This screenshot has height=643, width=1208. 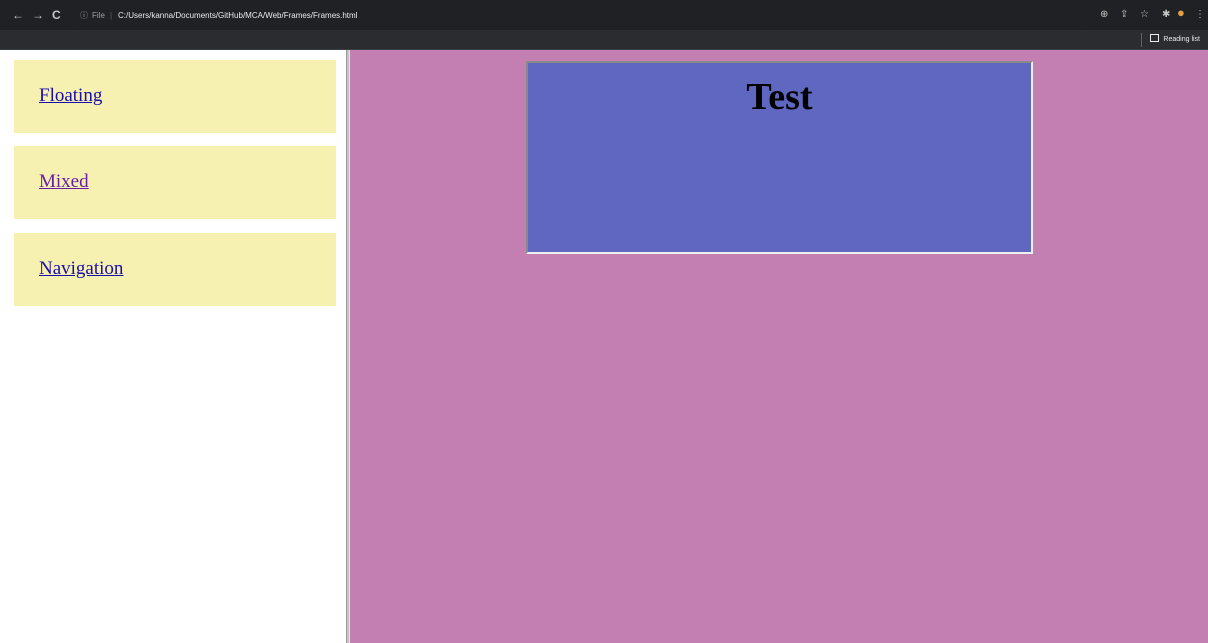 I want to click on reading-list-icon, so click(x=1155, y=38).